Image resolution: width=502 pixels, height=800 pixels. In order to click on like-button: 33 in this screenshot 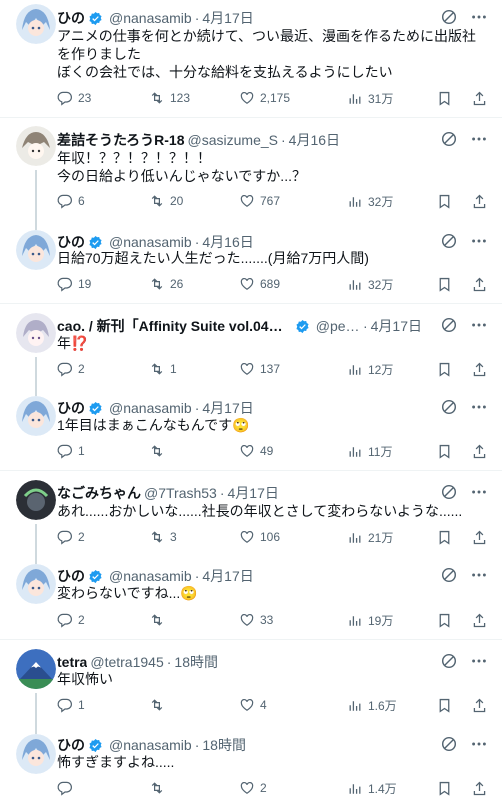, I will do `click(256, 620)`.